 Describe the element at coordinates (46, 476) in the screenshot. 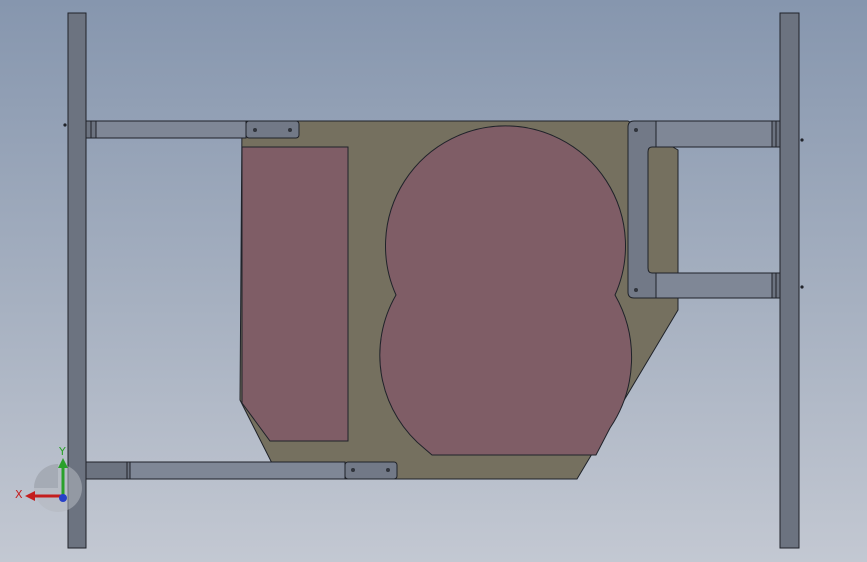

I see `triad-sphere-shade` at that location.